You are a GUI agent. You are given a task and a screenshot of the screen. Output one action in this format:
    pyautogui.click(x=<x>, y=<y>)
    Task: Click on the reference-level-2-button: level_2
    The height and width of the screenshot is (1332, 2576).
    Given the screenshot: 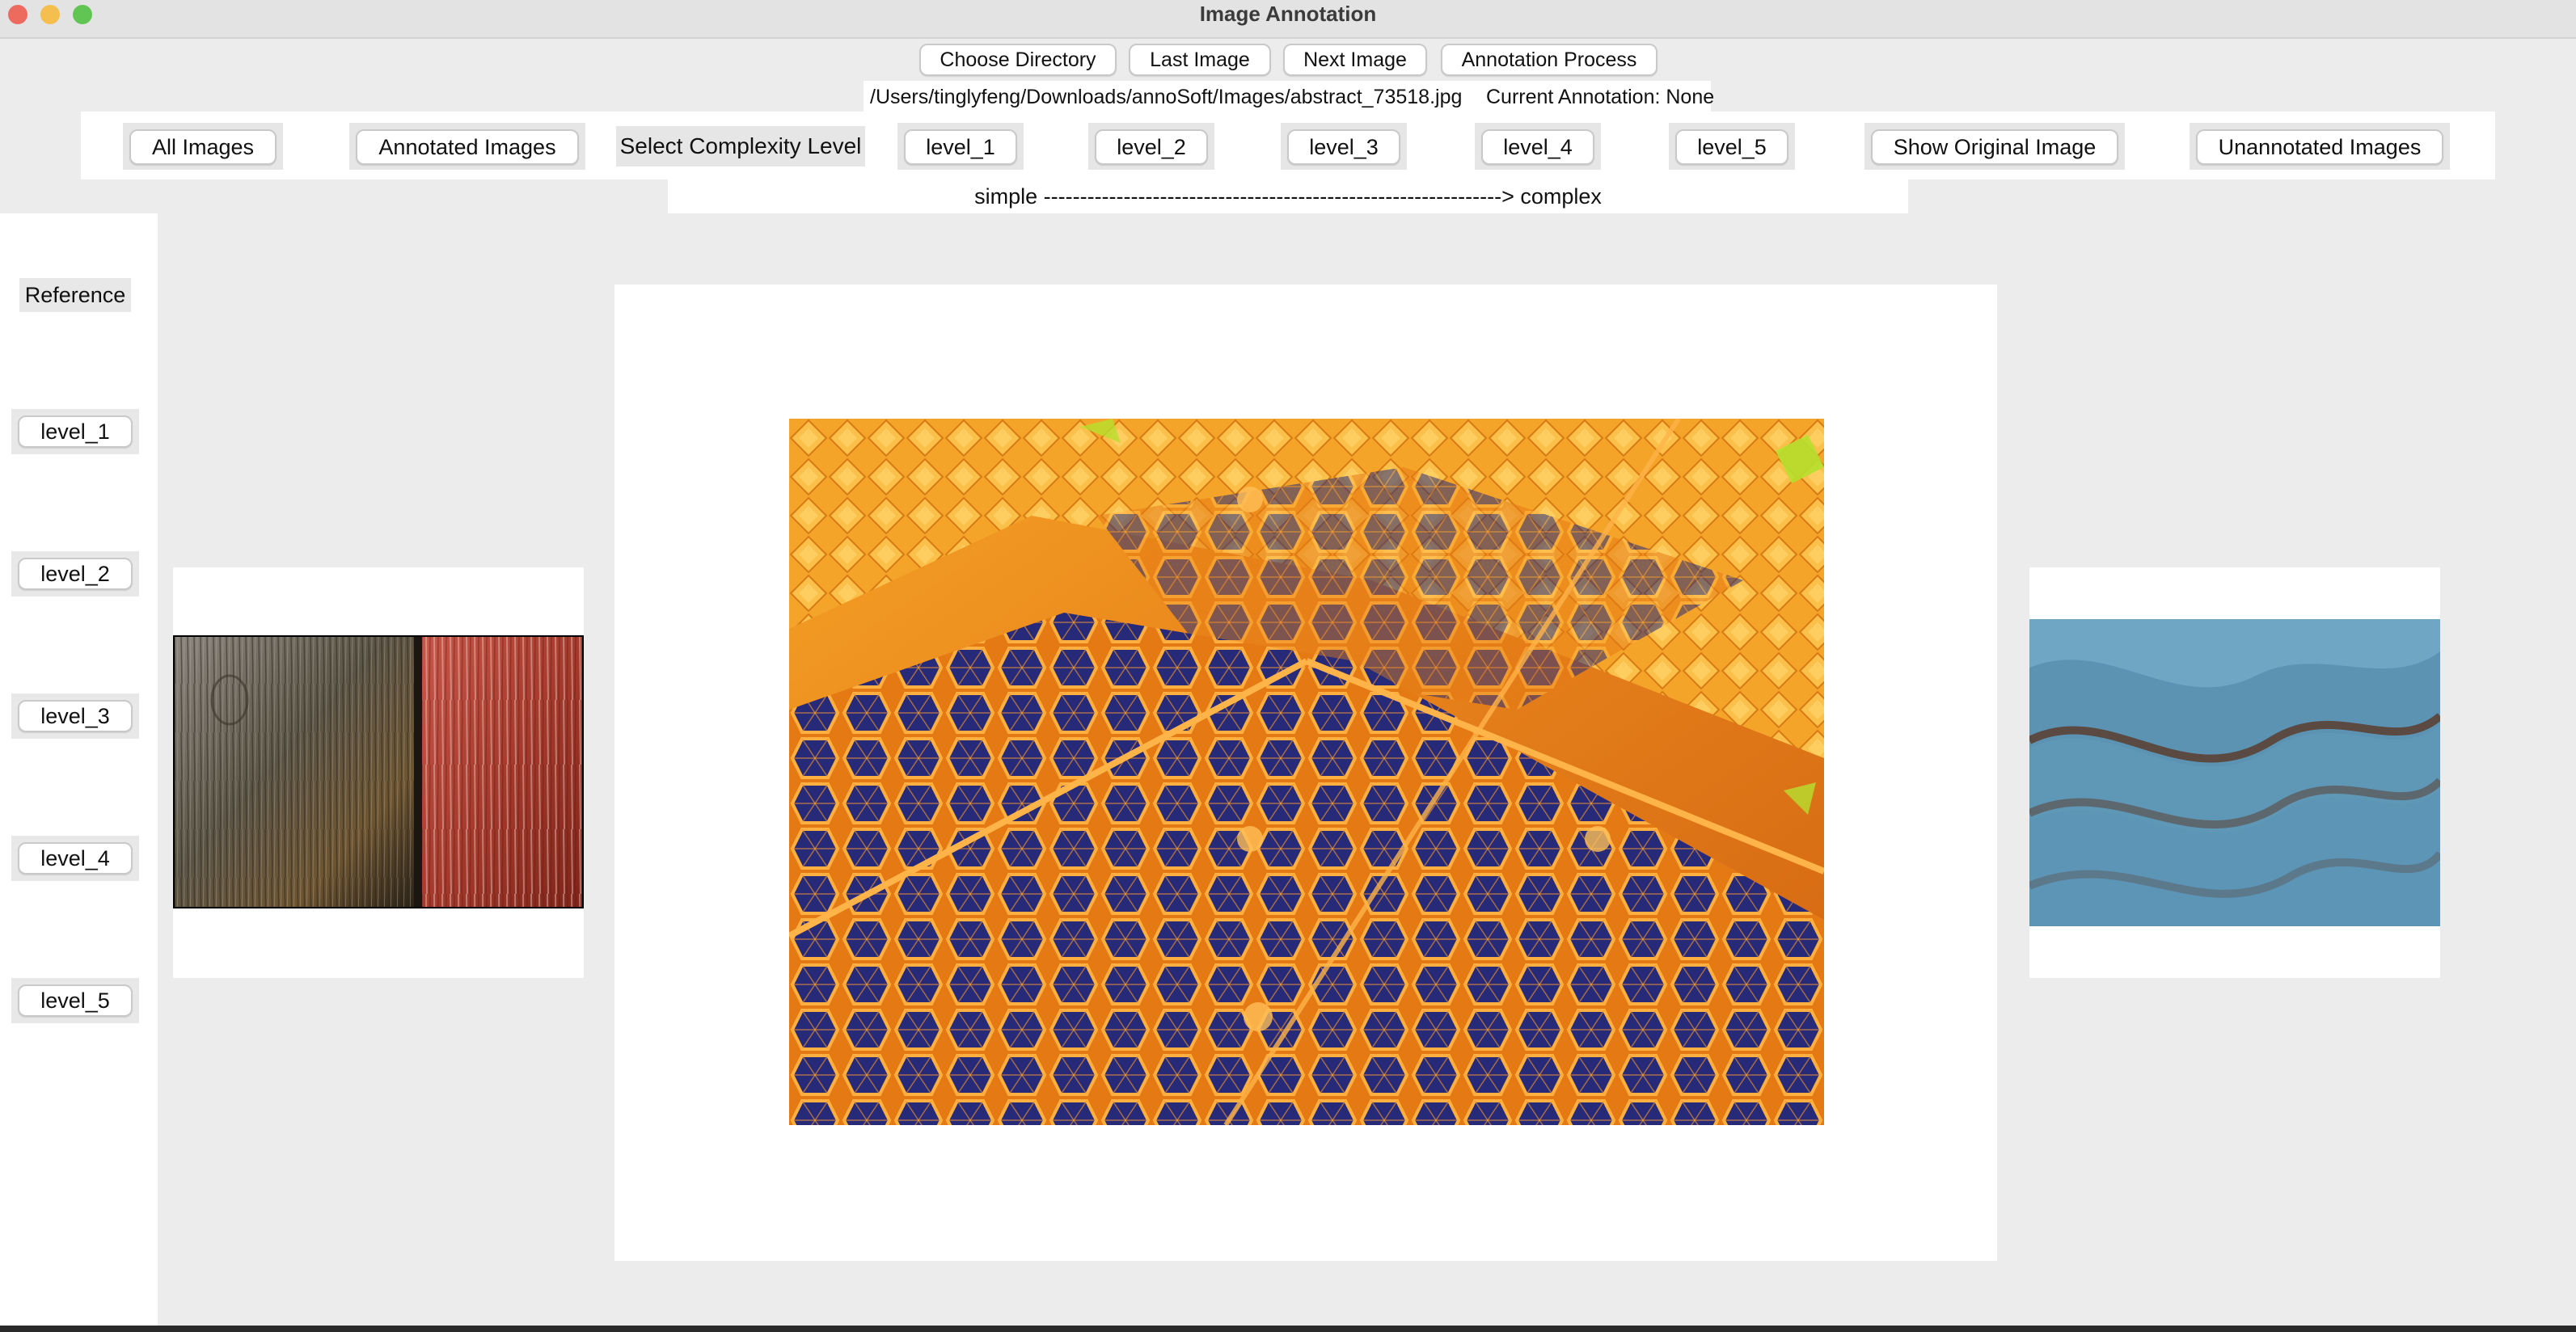 What is the action you would take?
    pyautogui.click(x=75, y=574)
    